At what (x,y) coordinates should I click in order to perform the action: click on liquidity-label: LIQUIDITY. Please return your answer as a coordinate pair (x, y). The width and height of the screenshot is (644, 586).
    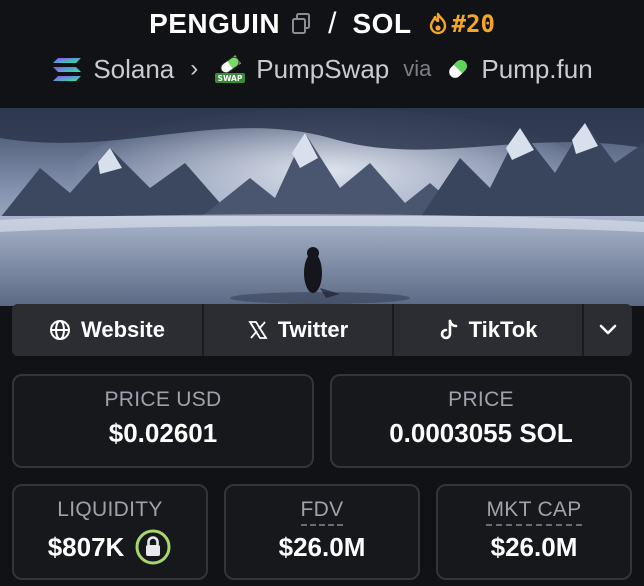
    Looking at the image, I should click on (110, 509).